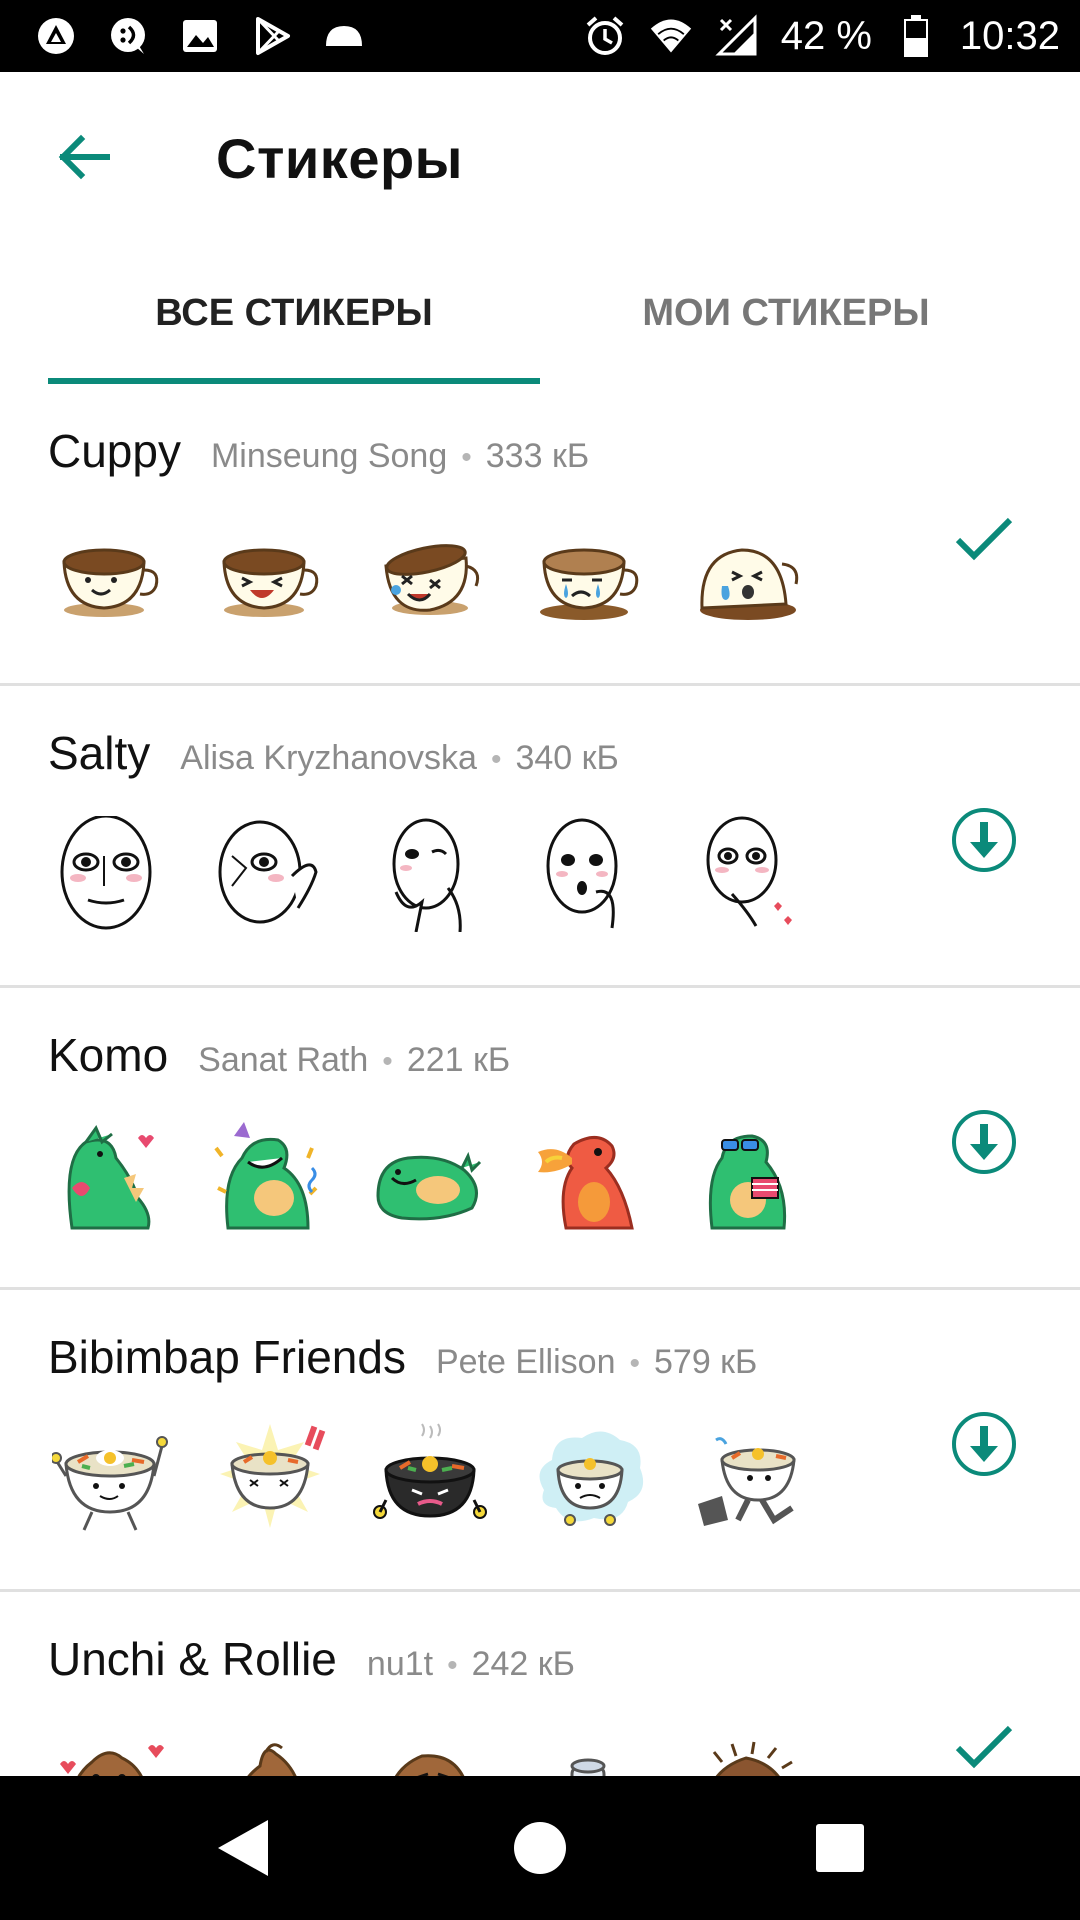  I want to click on back-button, so click(83, 157).